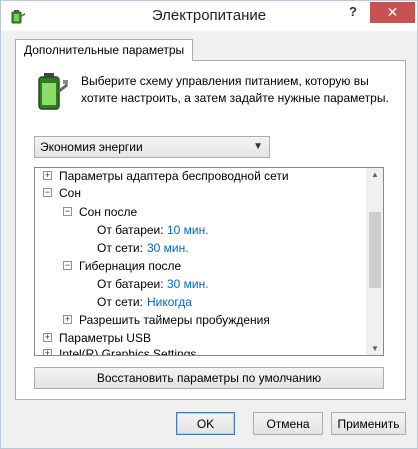  Describe the element at coordinates (169, 302) in the screenshot. I see `setting-value-link: Никогда` at that location.